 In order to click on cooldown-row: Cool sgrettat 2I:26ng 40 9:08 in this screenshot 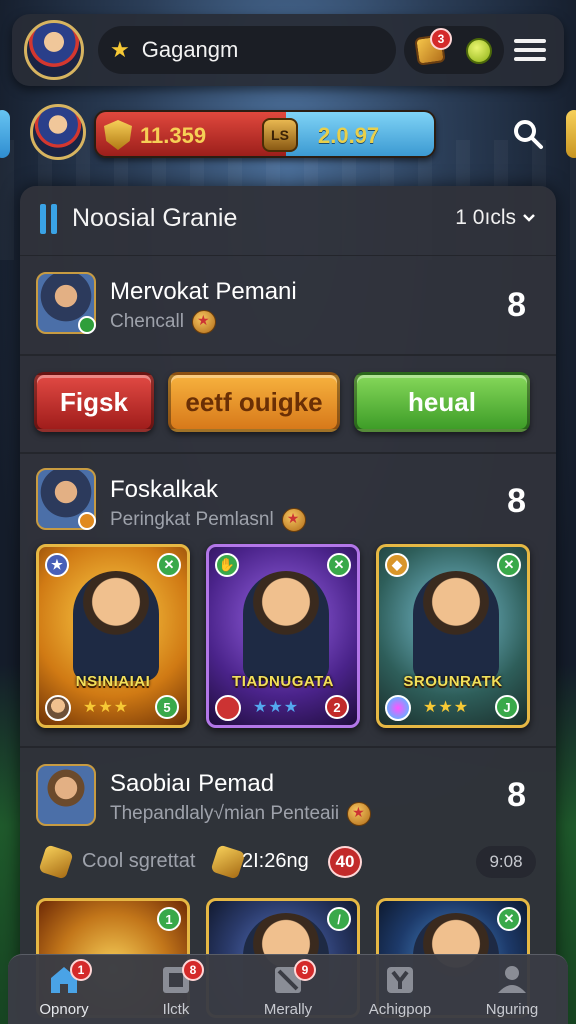, I will do `click(288, 862)`.